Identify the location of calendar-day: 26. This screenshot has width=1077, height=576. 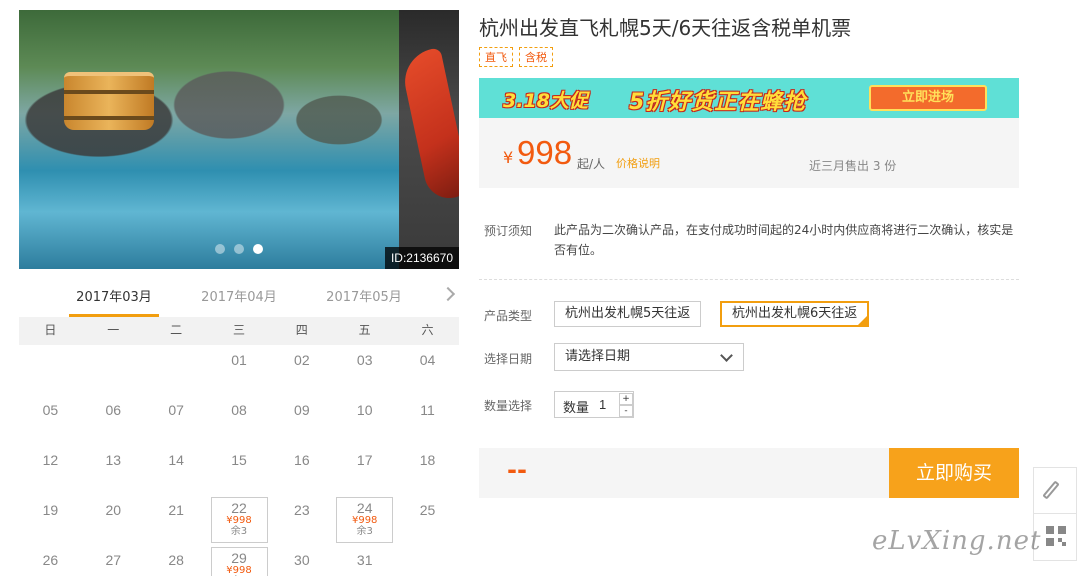
(50, 560).